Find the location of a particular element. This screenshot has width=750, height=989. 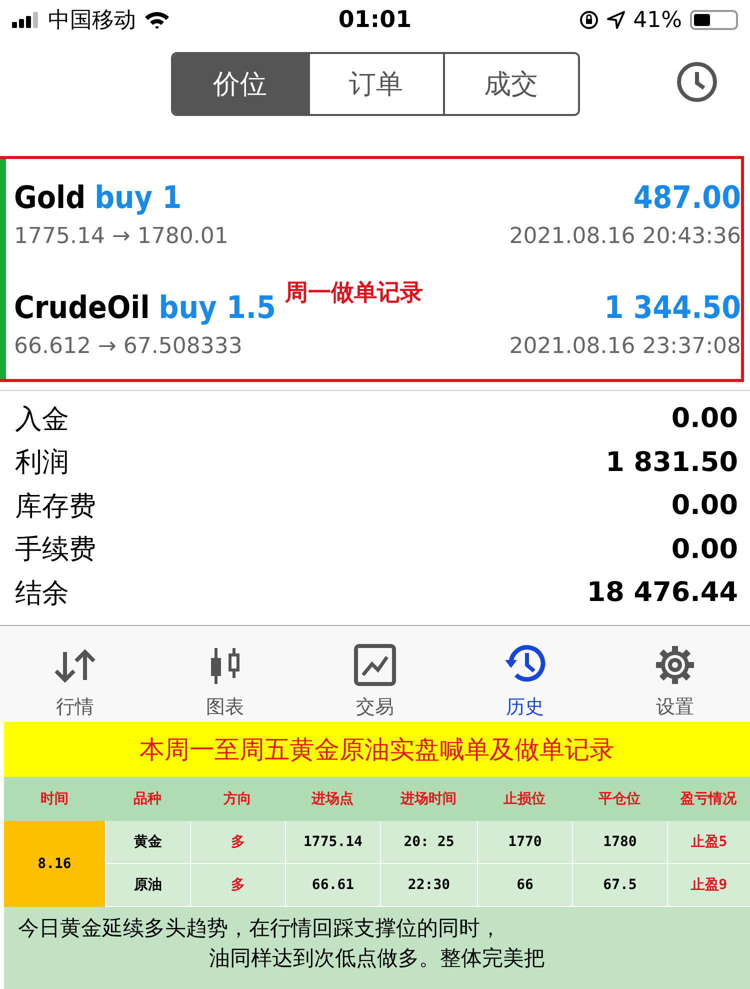

column-header: 止损位 is located at coordinates (524, 799).